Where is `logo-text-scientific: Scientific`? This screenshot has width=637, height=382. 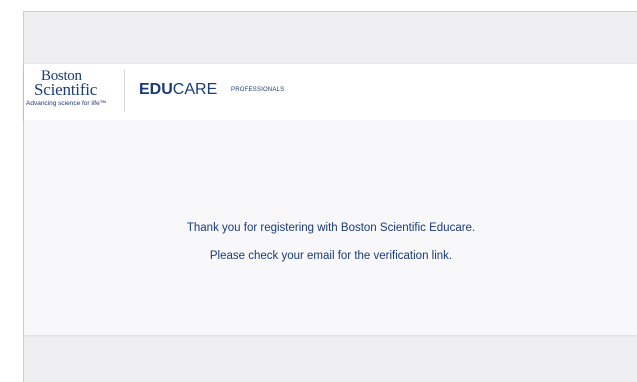
logo-text-scientific: Scientific is located at coordinates (66, 89).